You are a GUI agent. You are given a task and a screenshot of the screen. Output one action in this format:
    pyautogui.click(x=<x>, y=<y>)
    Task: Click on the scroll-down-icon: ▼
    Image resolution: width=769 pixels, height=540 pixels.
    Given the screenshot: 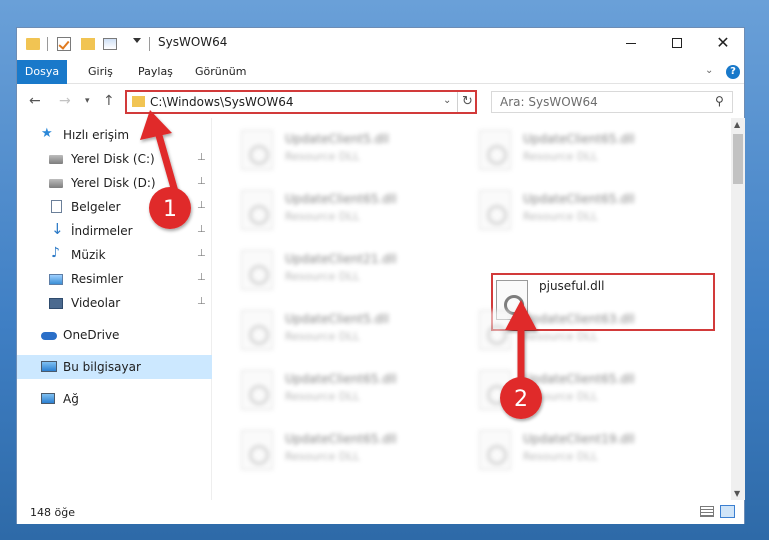 What is the action you would take?
    pyautogui.click(x=737, y=493)
    